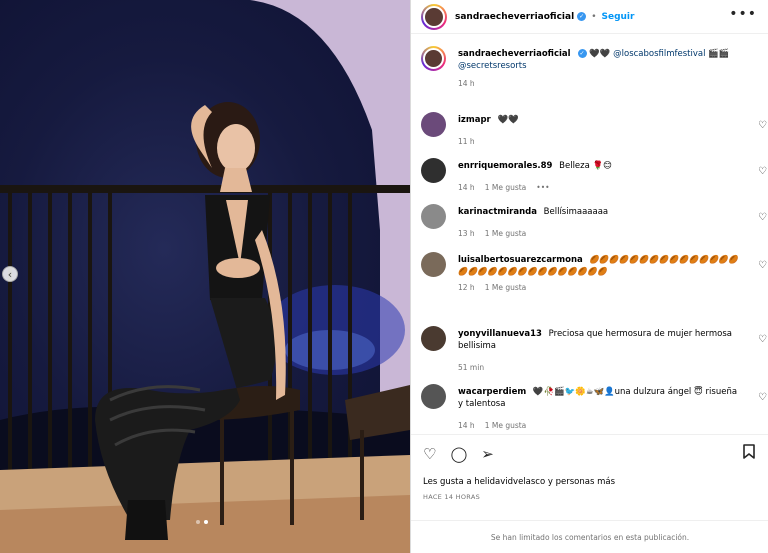 The height and width of the screenshot is (553, 768). Describe the element at coordinates (585, 166) in the screenshot. I see `comment-text: Belleza 🌹😊` at that location.